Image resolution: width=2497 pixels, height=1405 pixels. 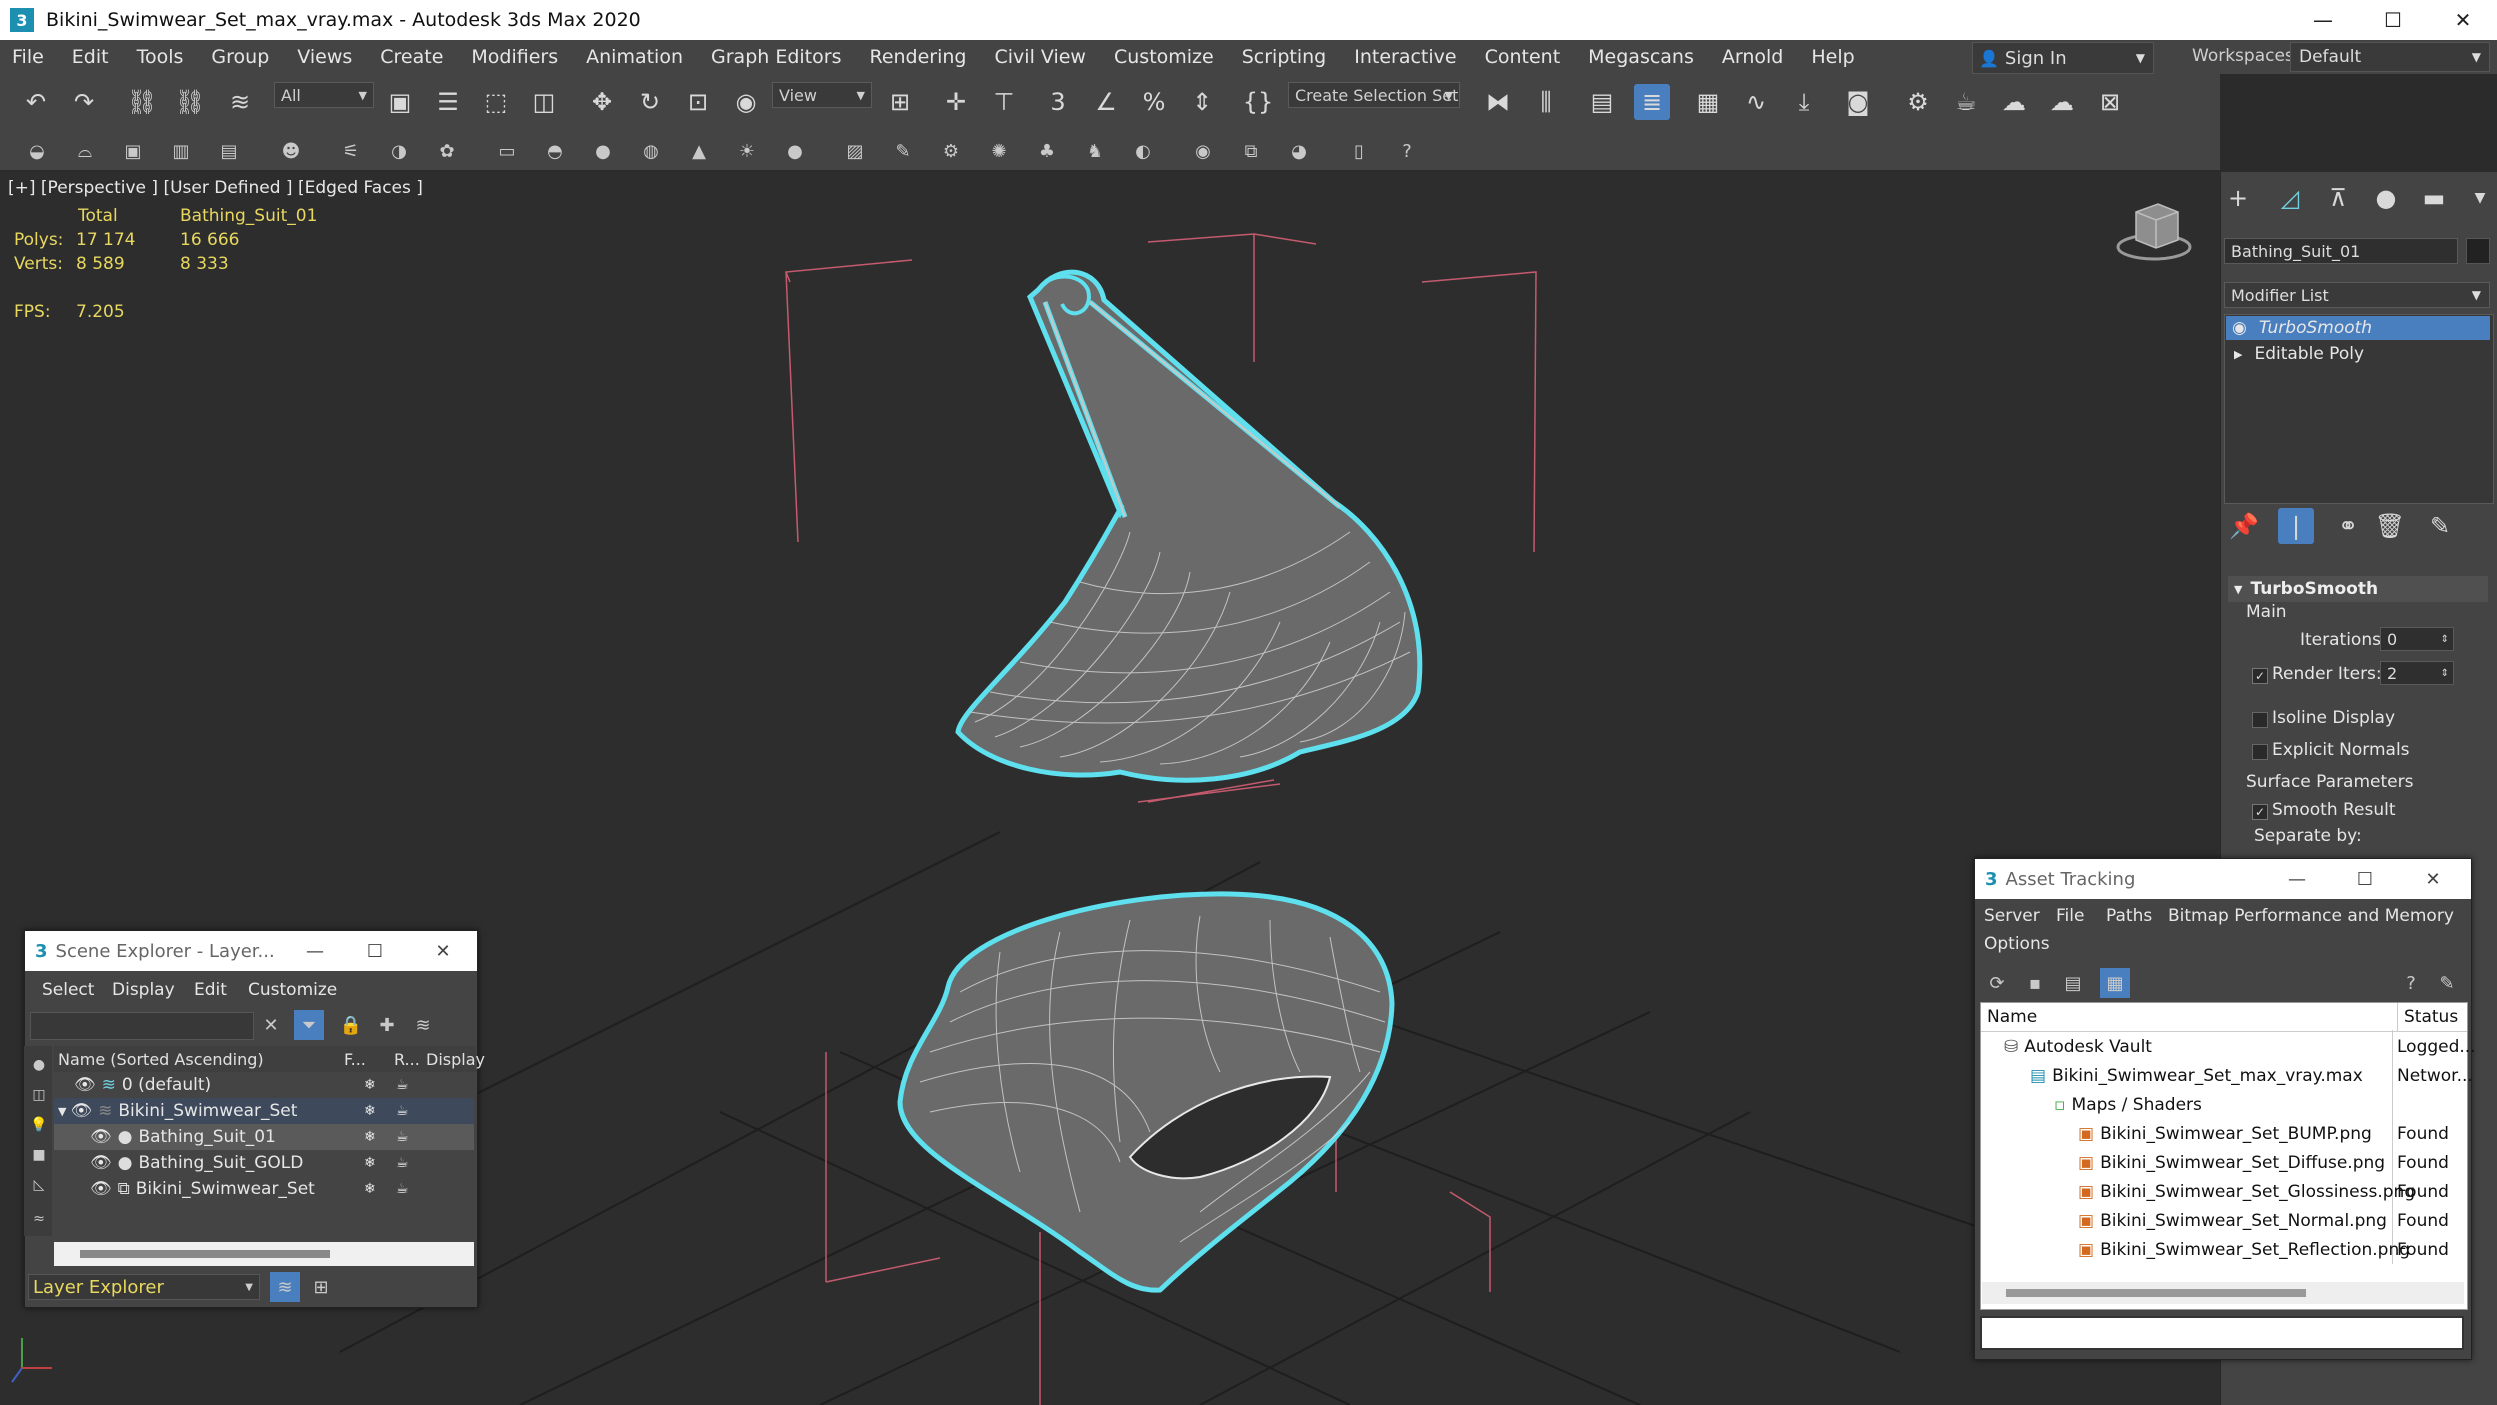 What do you see at coordinates (1258, 102) in the screenshot?
I see `edit-named-selection-icon: {}` at bounding box center [1258, 102].